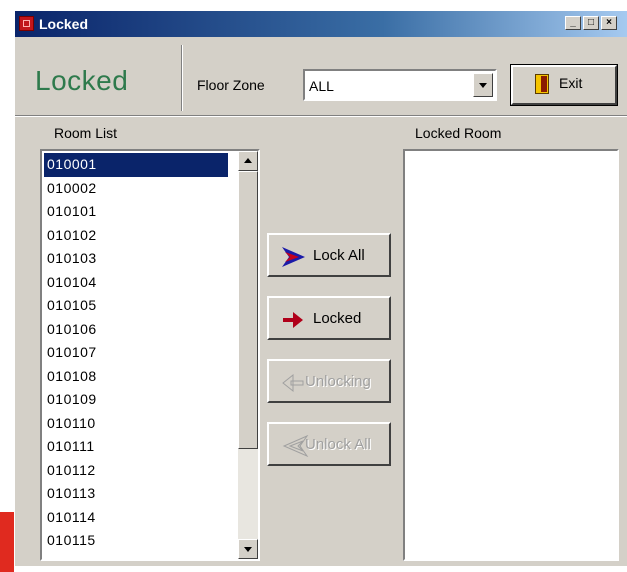  I want to click on unlock-all-button: Unlock All, so click(329, 444).